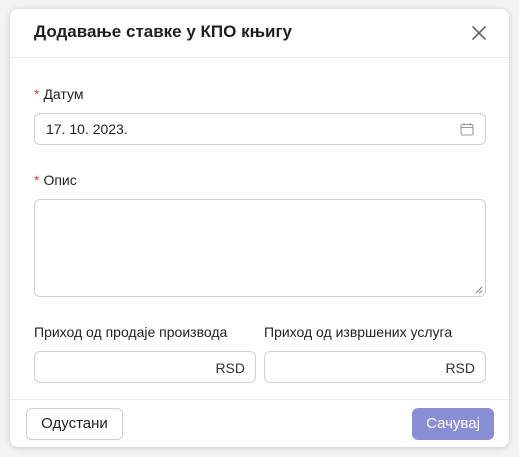  What do you see at coordinates (163, 31) in the screenshot?
I see `dialog-title: Додавање ставке у КПО књигу` at bounding box center [163, 31].